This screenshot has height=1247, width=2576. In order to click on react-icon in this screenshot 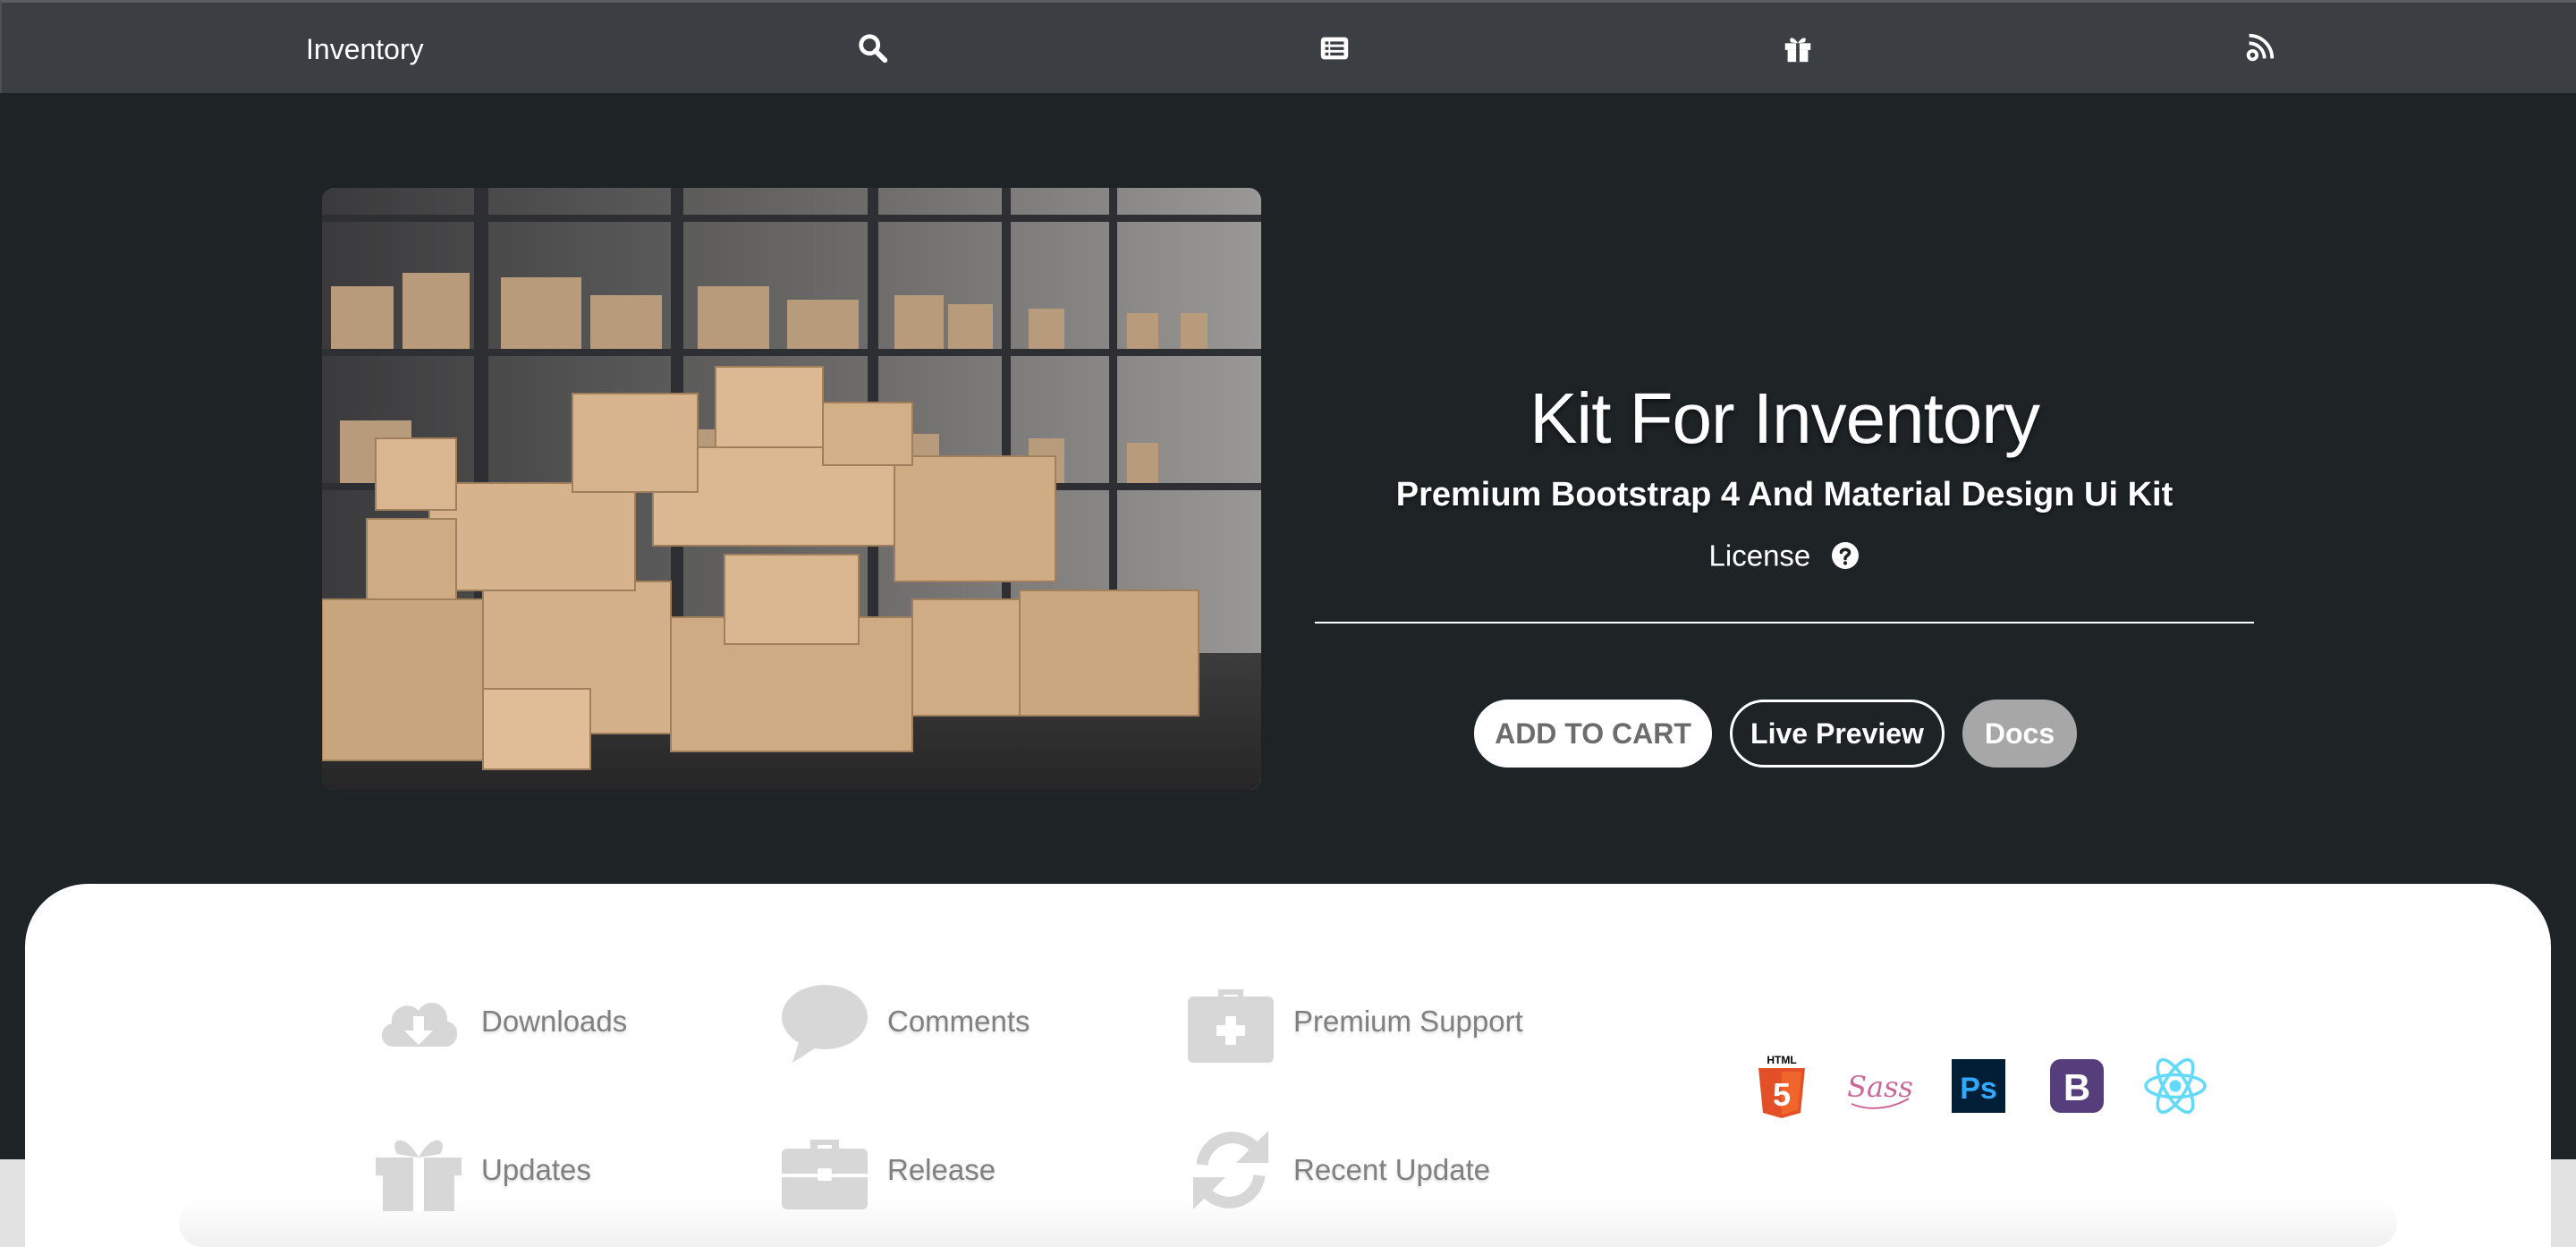, I will do `click(2175, 1086)`.